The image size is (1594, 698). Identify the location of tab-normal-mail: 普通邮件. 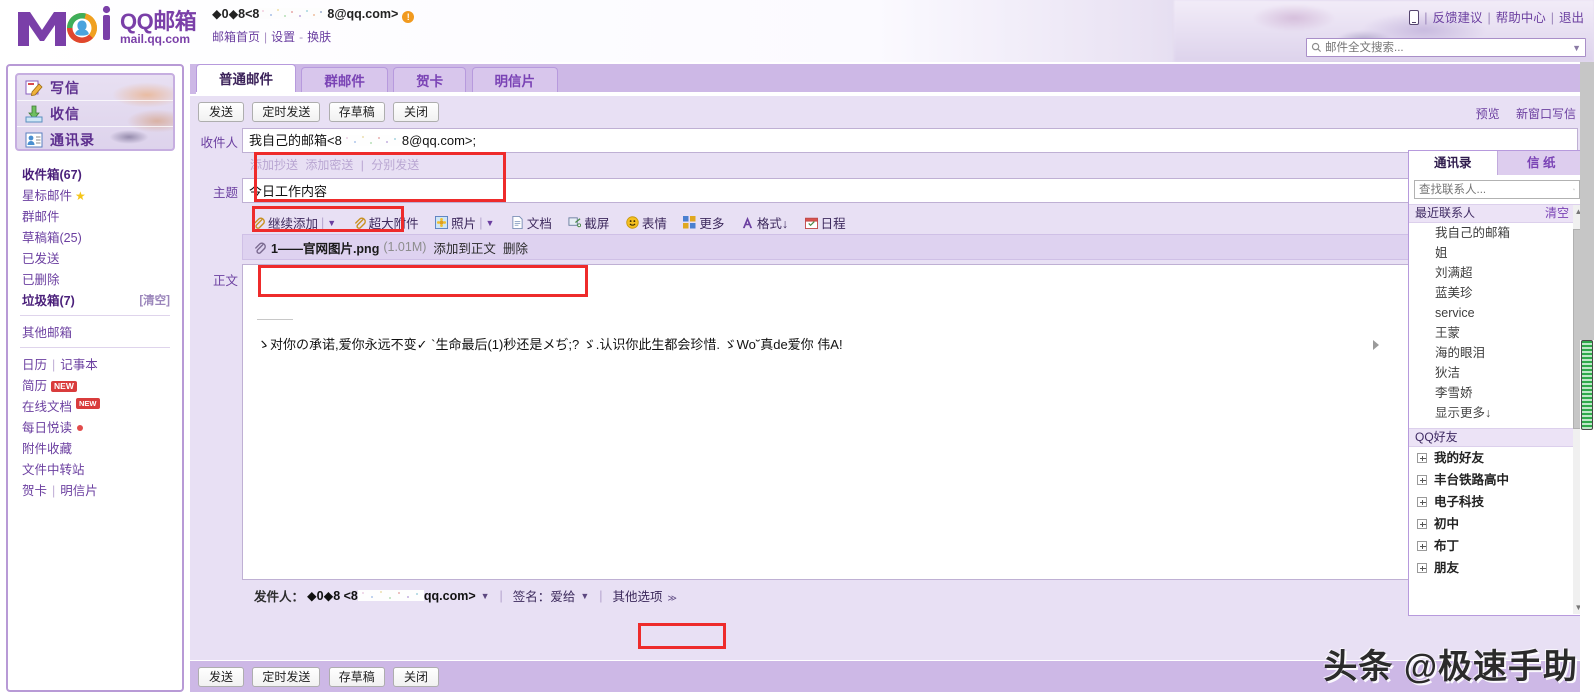
(246, 79).